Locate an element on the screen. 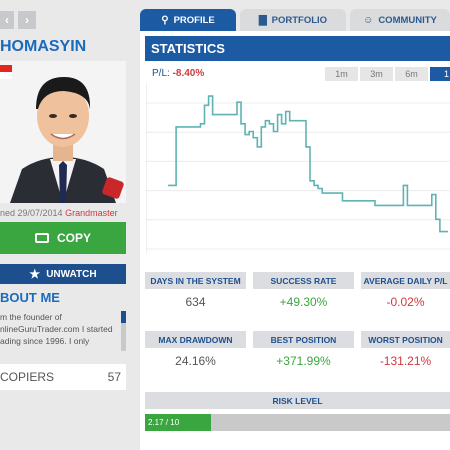 This screenshot has height=450, width=450. bar-chart-icon: ▇ is located at coordinates (262, 20).